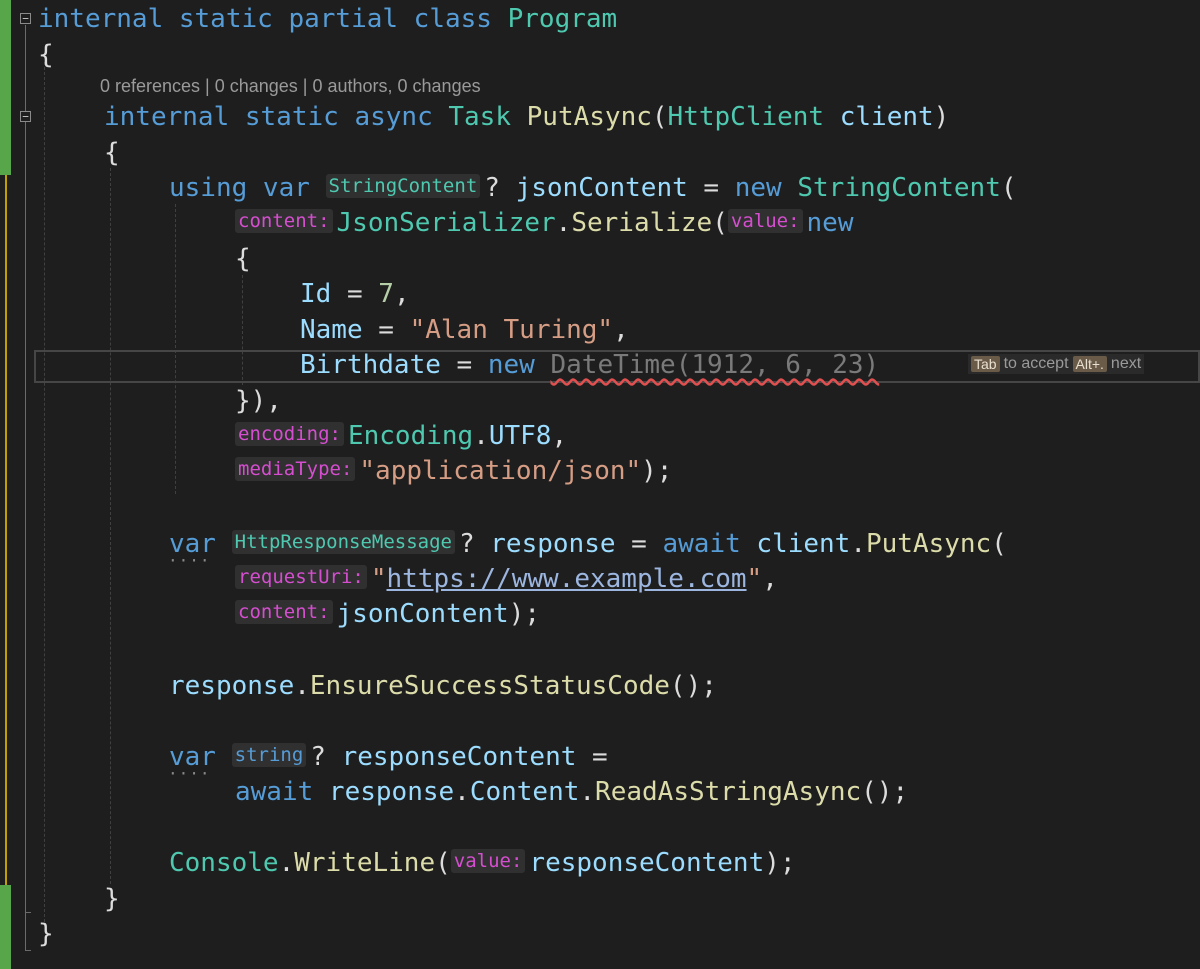 The height and width of the screenshot is (969, 1200). I want to click on code-token: Program, so click(562, 19).